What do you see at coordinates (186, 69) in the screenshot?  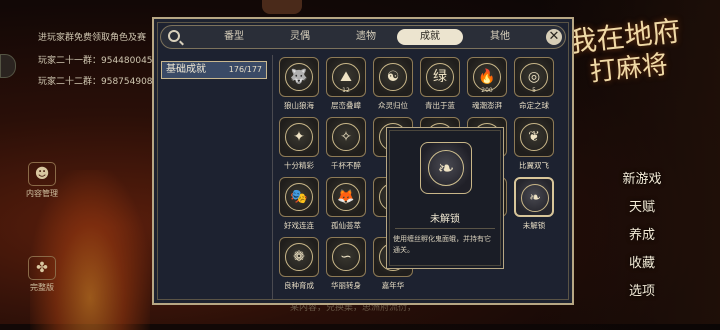 I see `category-label: 基础成就` at bounding box center [186, 69].